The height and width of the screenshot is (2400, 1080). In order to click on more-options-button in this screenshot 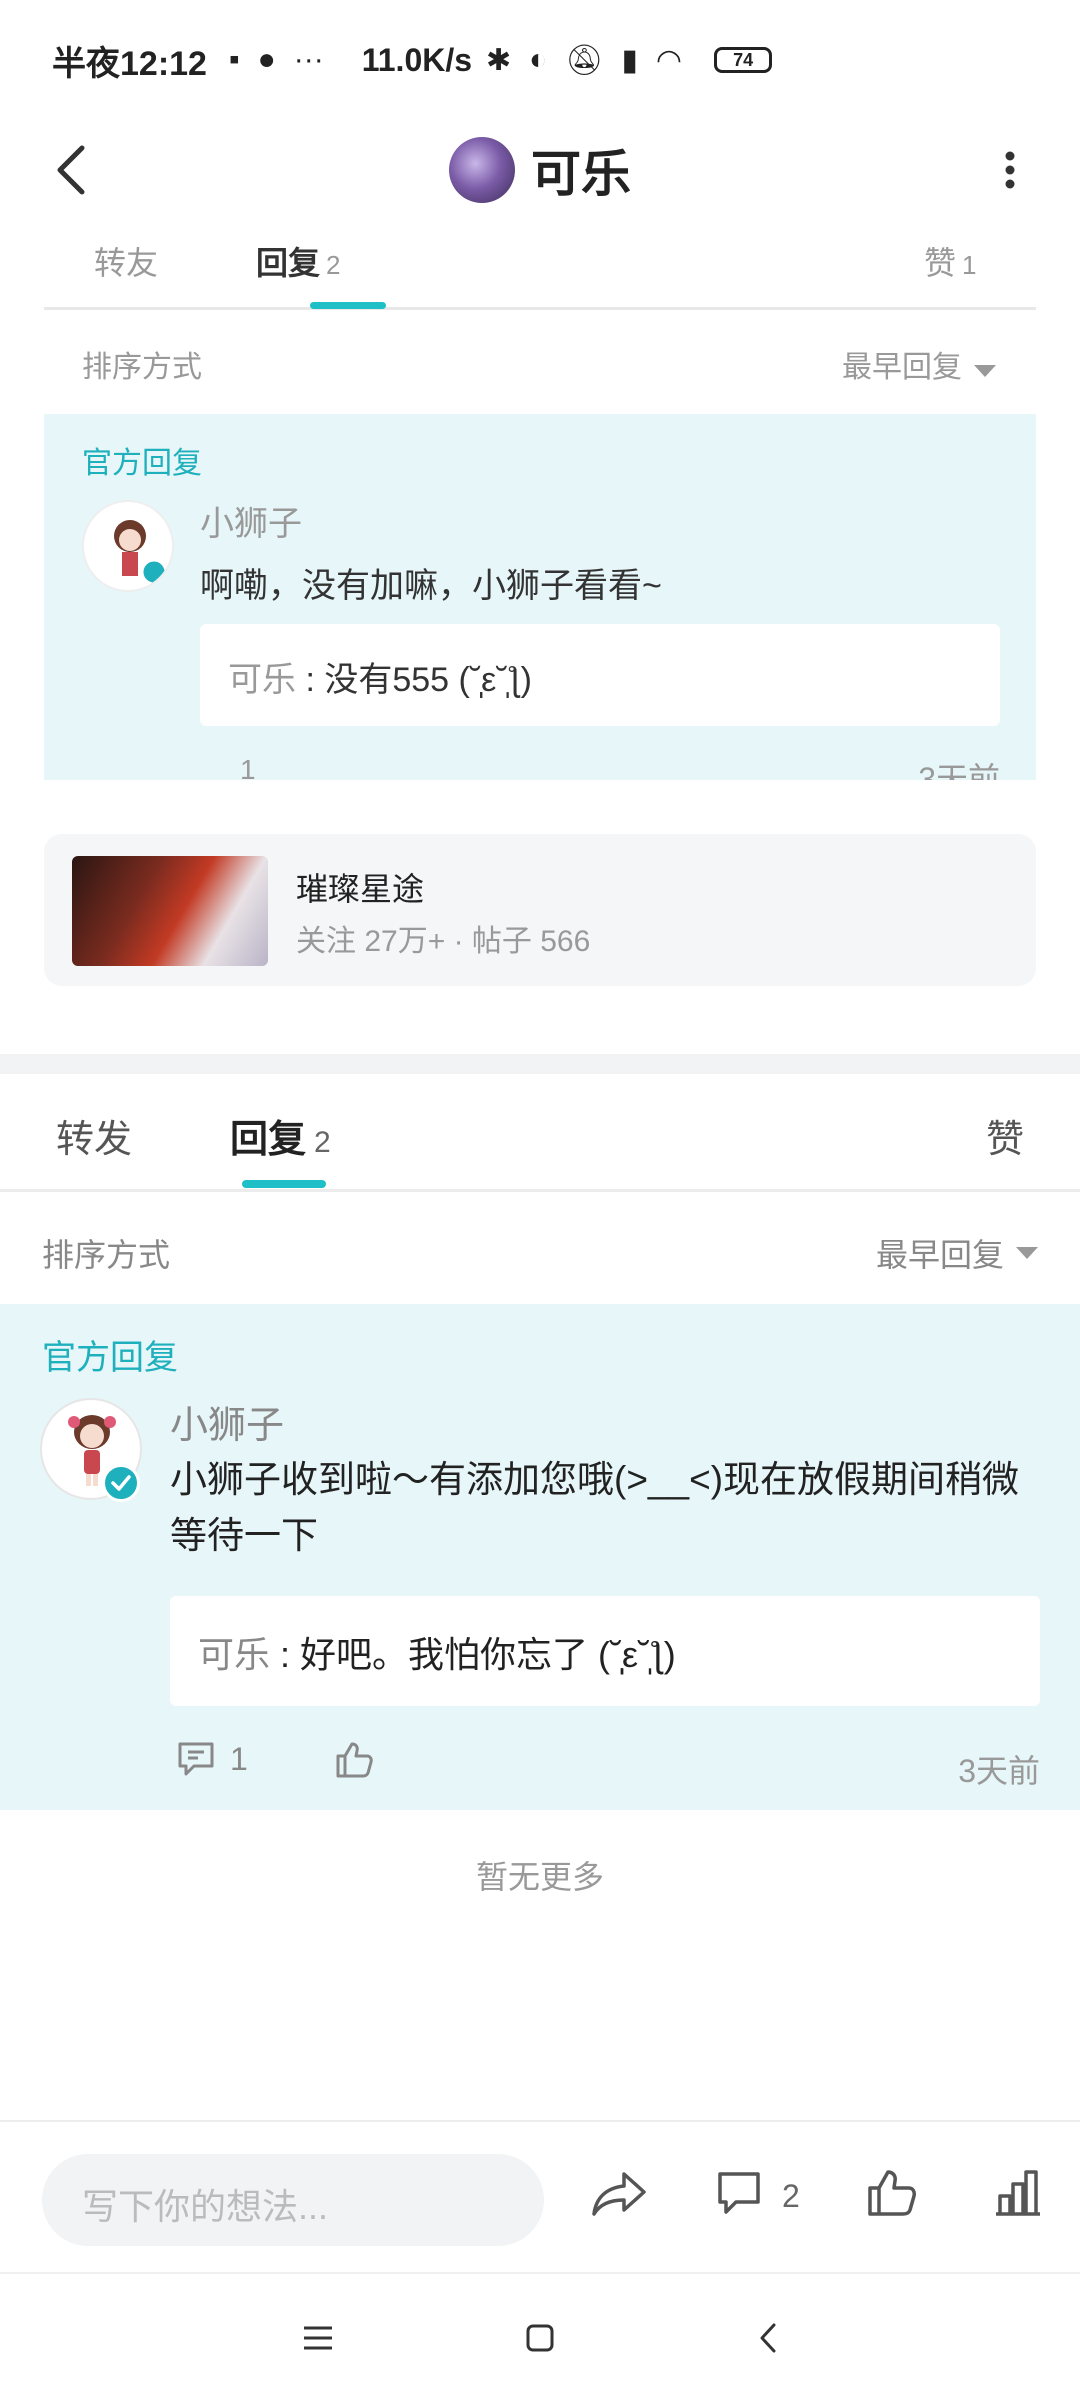, I will do `click(1010, 170)`.